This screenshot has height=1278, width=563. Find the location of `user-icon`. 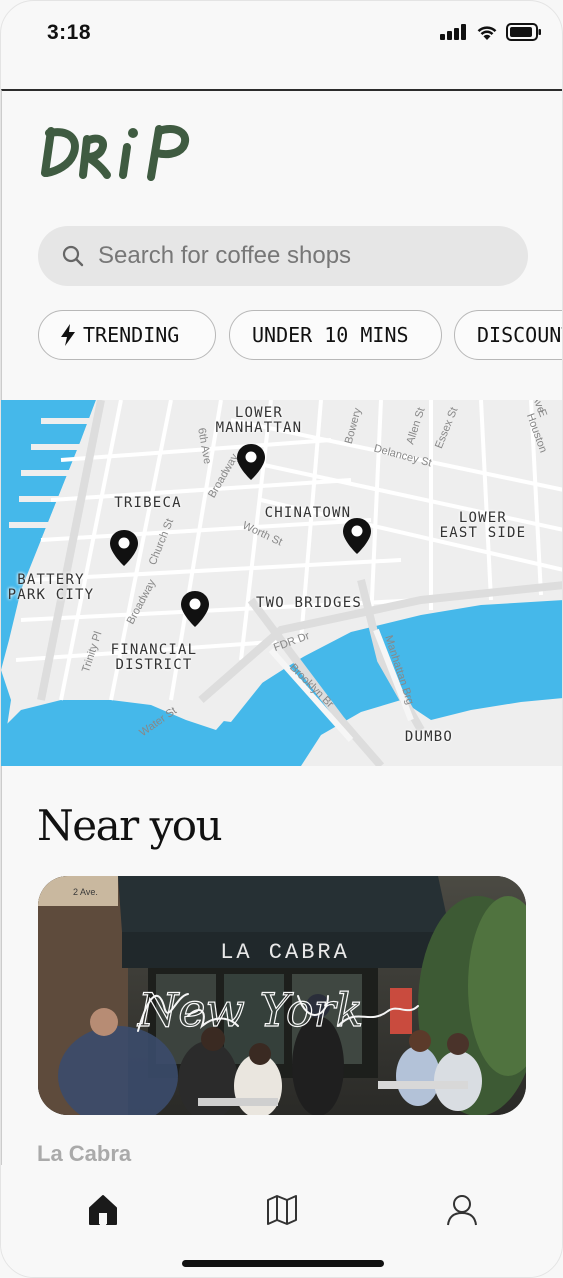

user-icon is located at coordinates (462, 1210).